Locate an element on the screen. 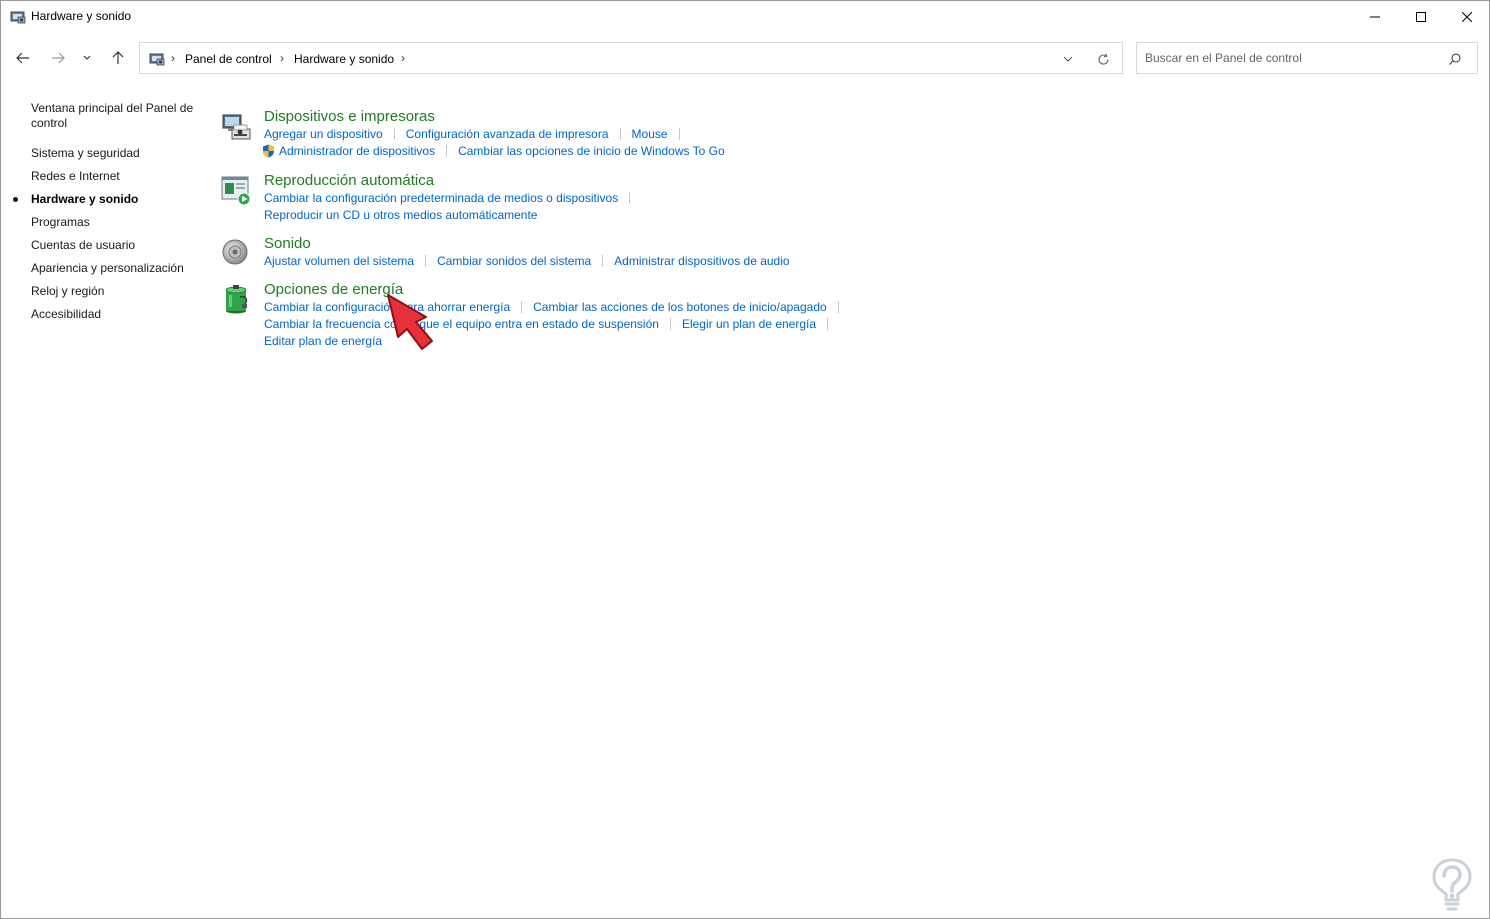 The width and height of the screenshot is (1490, 919). refresh-button is located at coordinates (1103, 59).